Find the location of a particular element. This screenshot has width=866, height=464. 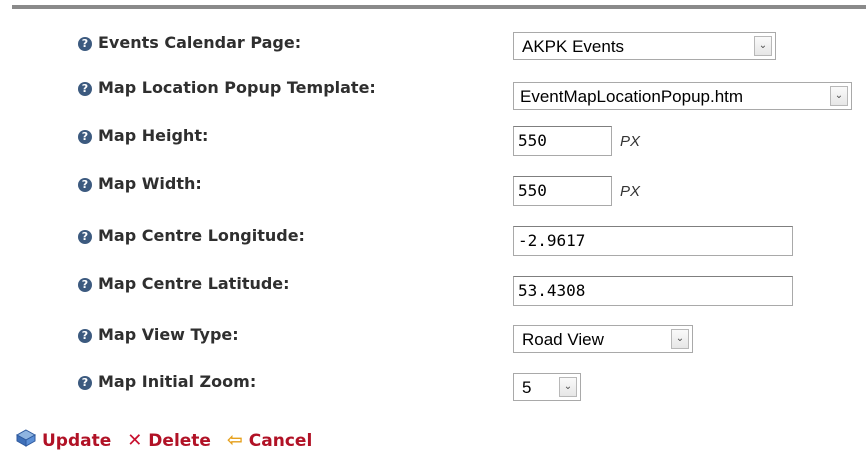

top-divider is located at coordinates (439, 7).